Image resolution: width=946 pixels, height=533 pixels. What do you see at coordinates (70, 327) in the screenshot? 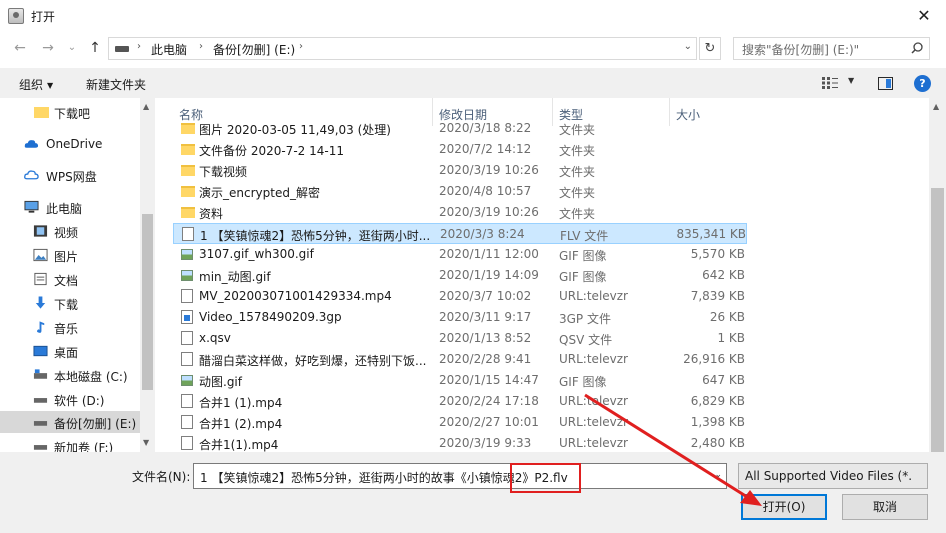
I see `sidebar-item-music: 音乐` at bounding box center [70, 327].